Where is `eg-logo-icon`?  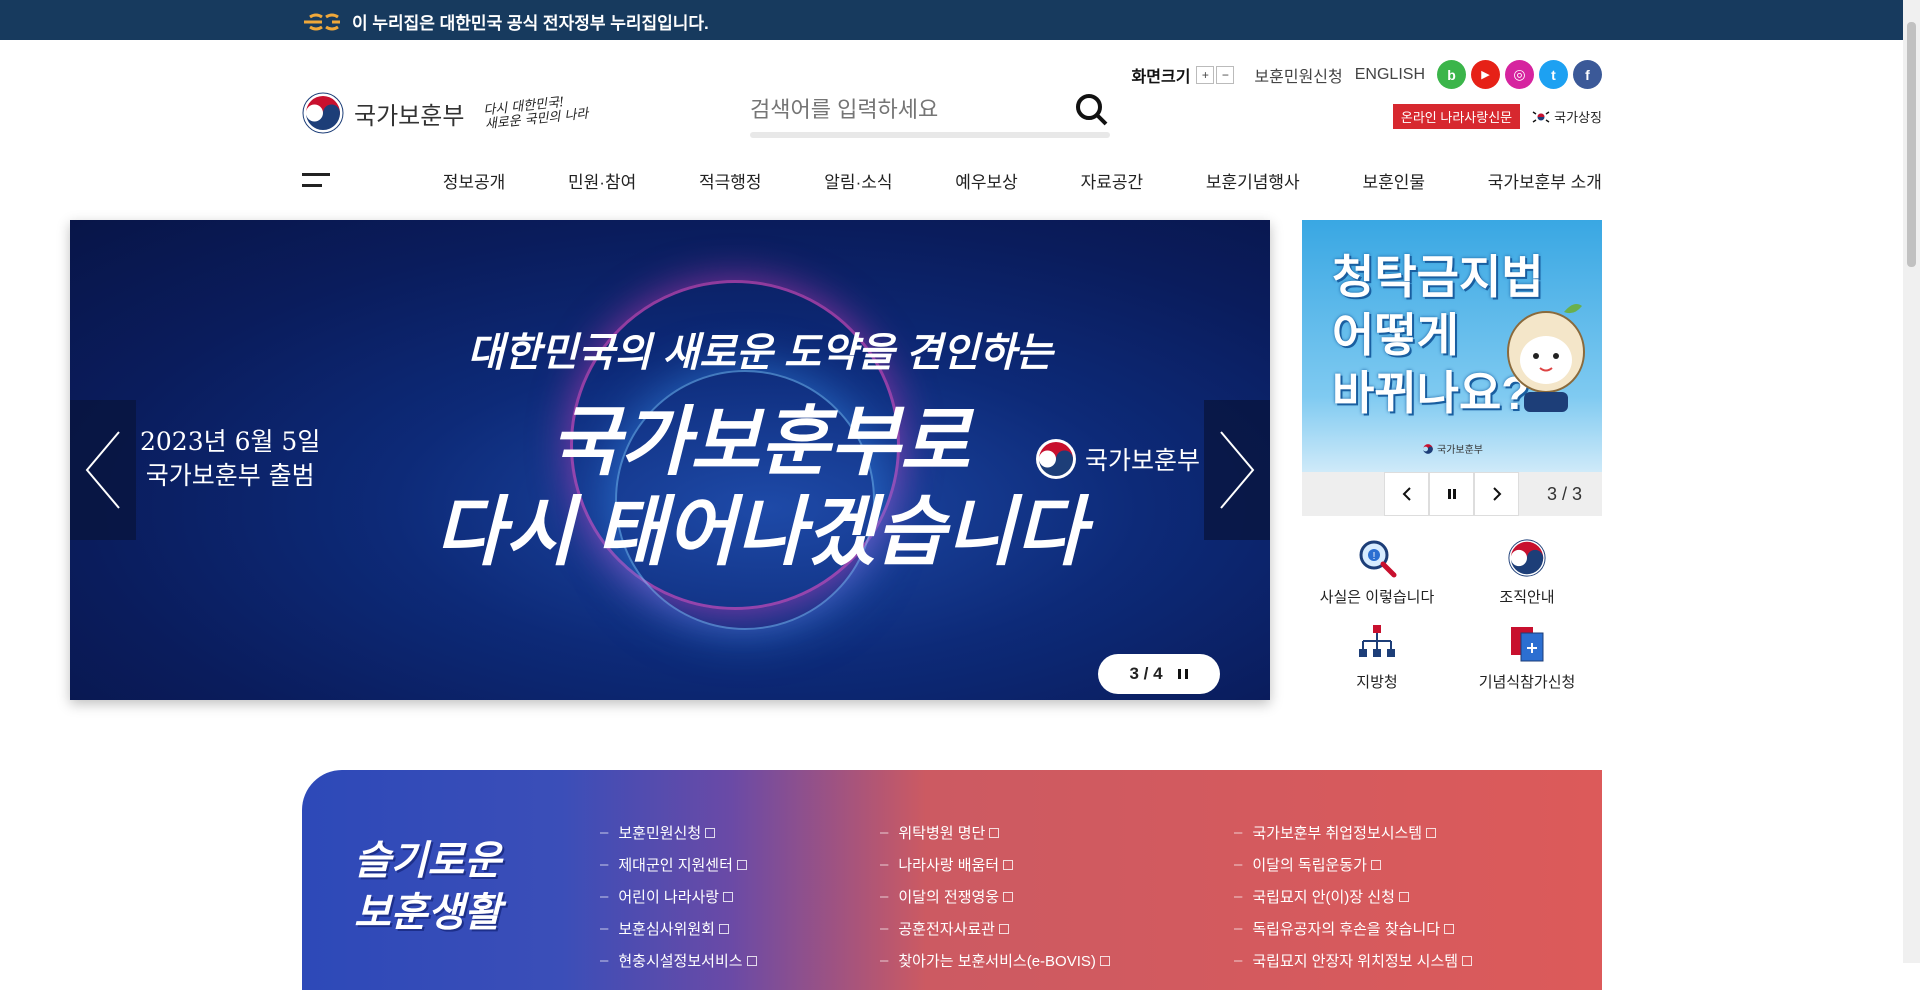
eg-logo-icon is located at coordinates (322, 21).